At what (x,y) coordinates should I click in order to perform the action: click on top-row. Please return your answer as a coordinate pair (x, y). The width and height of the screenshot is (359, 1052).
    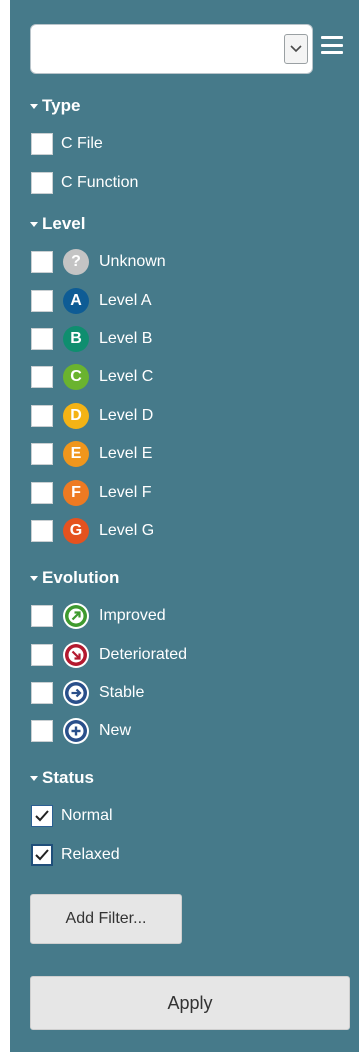
    Looking at the image, I should click on (184, 49).